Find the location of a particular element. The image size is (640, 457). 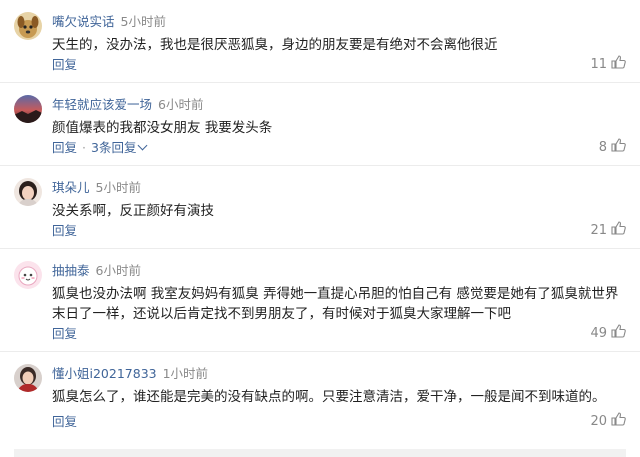

dog-avatar-icon is located at coordinates (28, 26).